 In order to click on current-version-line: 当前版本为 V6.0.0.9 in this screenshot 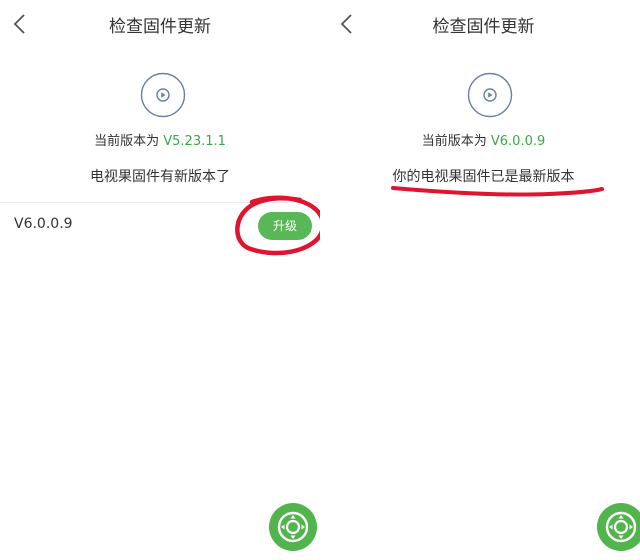, I will do `click(483, 139)`.